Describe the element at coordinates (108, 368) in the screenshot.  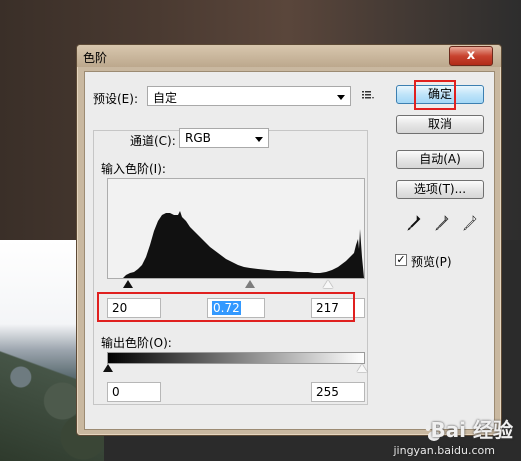
I see `output-black-slider` at that location.